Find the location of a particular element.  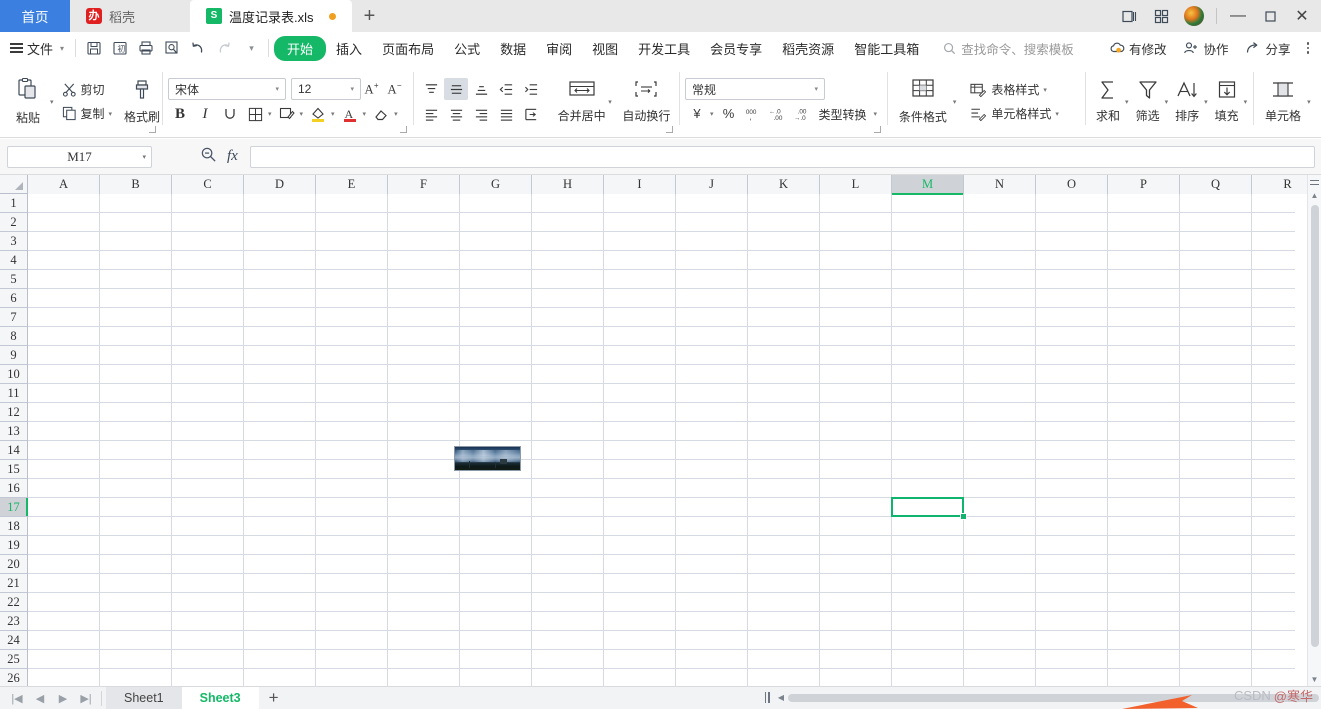

column-header-L: L is located at coordinates (856, 184).